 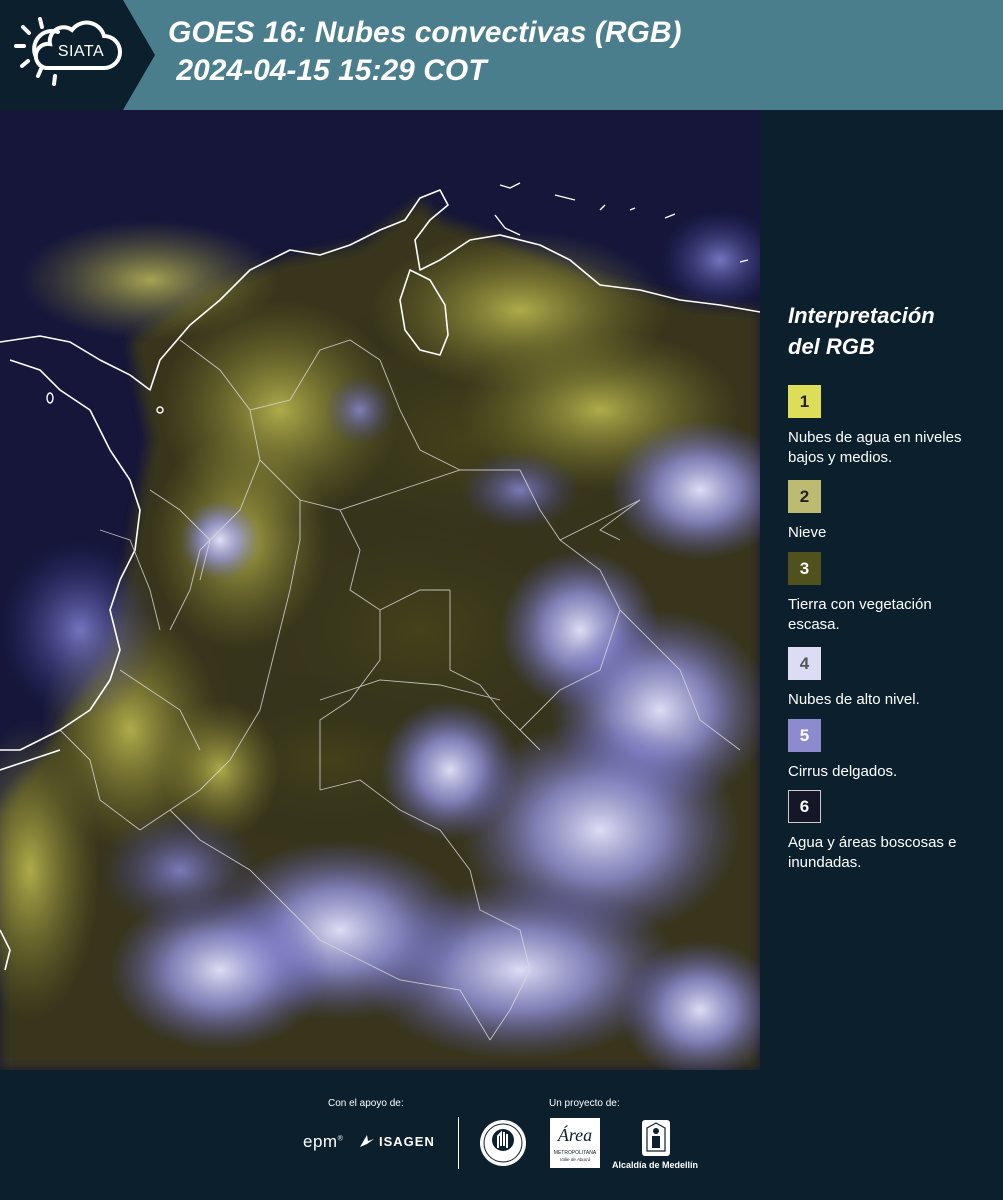 I want to click on valle-aburra-text: Valle de Aburrá, so click(x=575, y=1159).